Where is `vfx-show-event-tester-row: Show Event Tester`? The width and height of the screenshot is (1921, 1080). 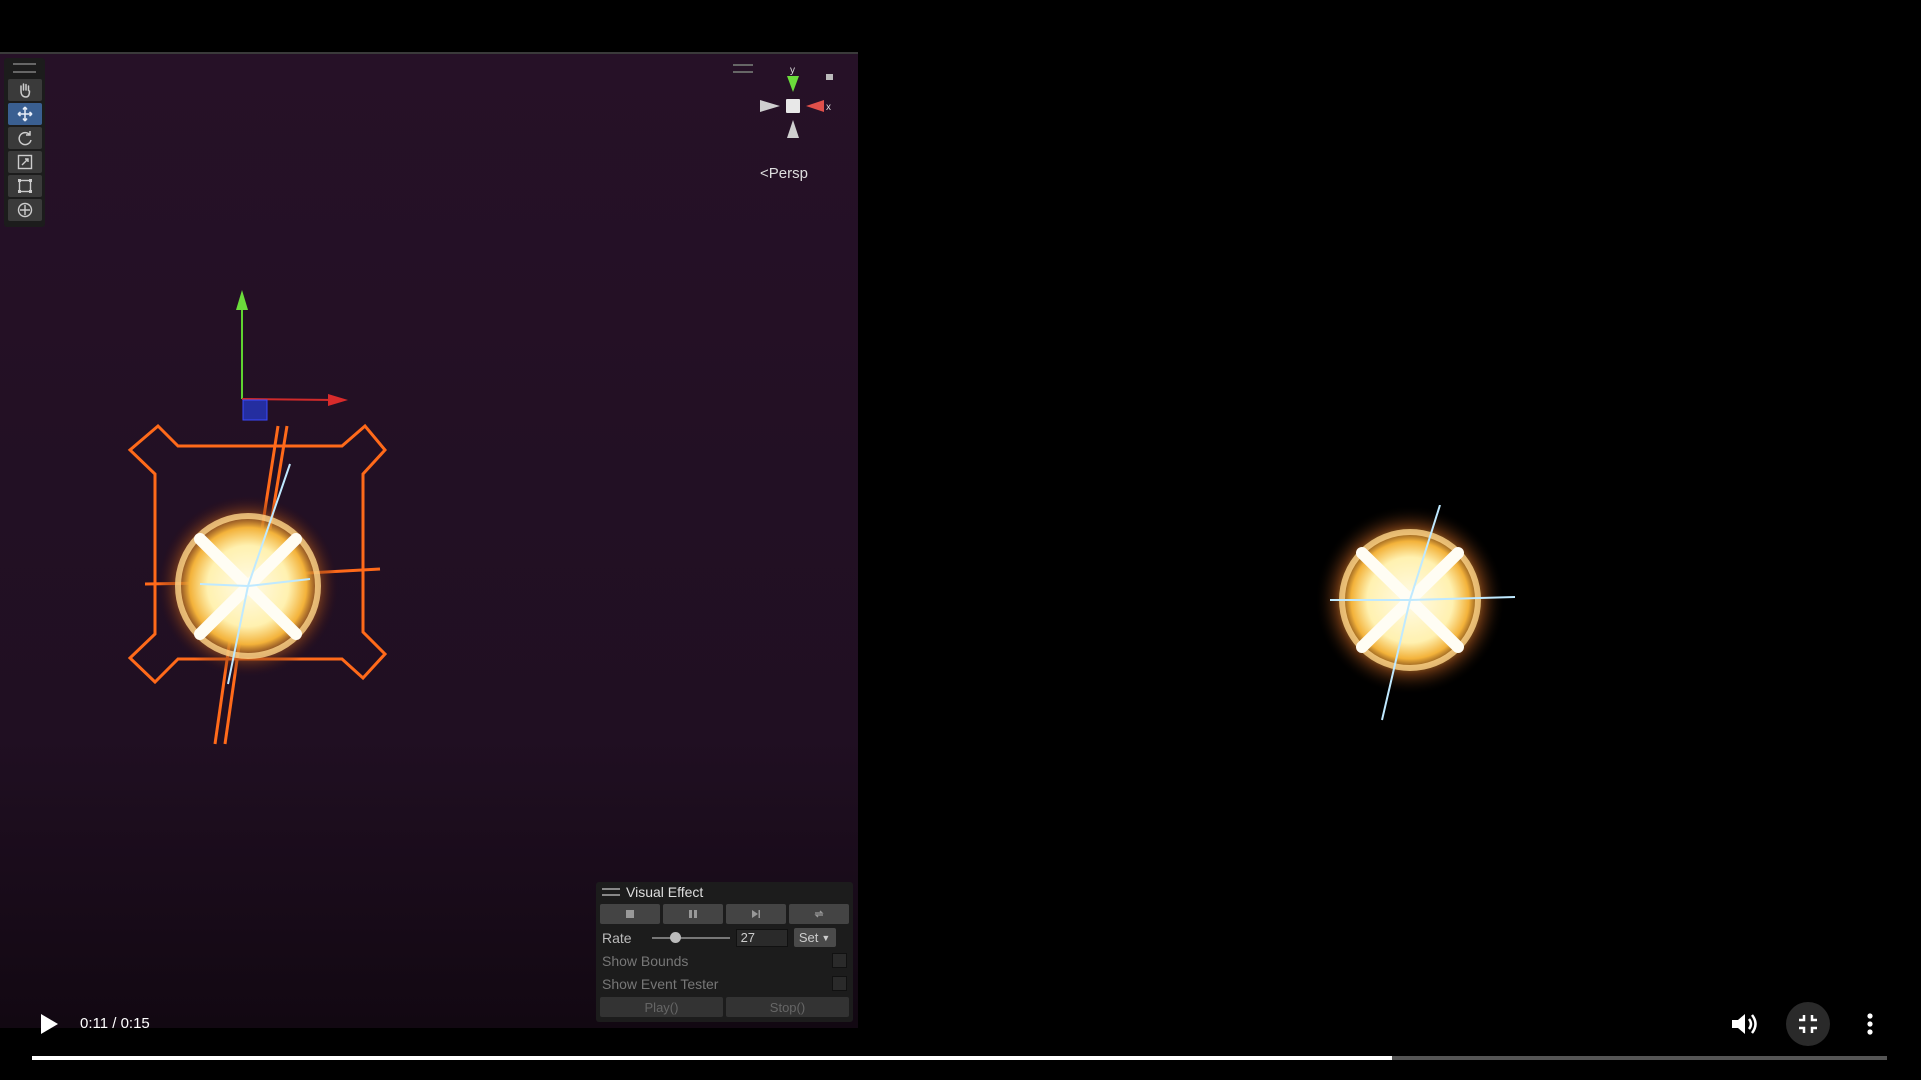 vfx-show-event-tester-row: Show Event Tester is located at coordinates (724, 983).